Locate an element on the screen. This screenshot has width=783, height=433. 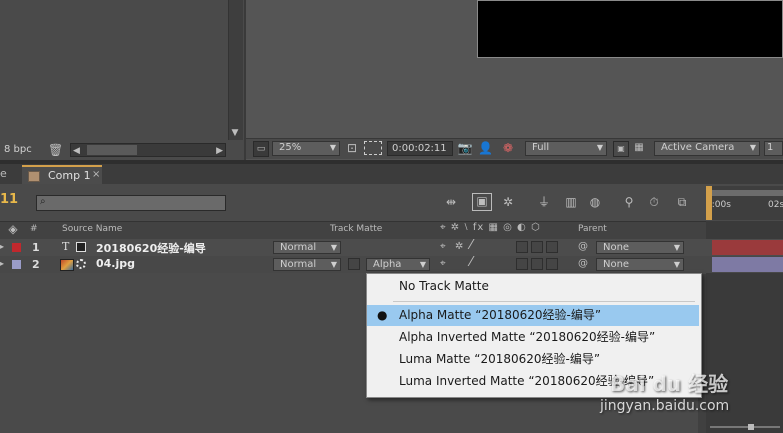
image-layer-icon is located at coordinates (67, 265).